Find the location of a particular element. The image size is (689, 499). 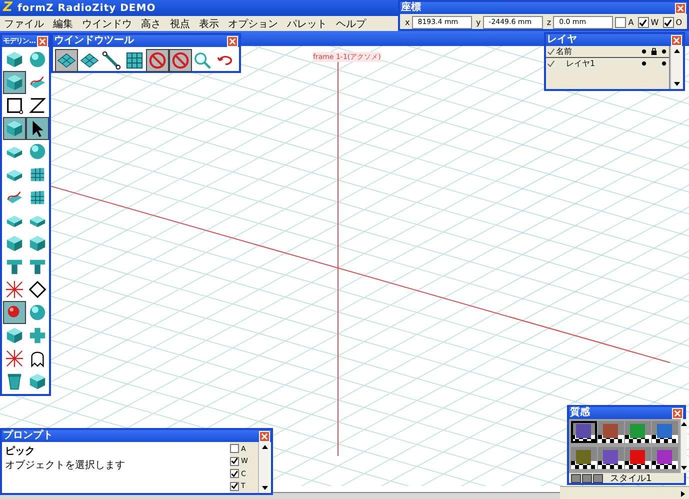

menu-item: 編集 is located at coordinates (63, 23).